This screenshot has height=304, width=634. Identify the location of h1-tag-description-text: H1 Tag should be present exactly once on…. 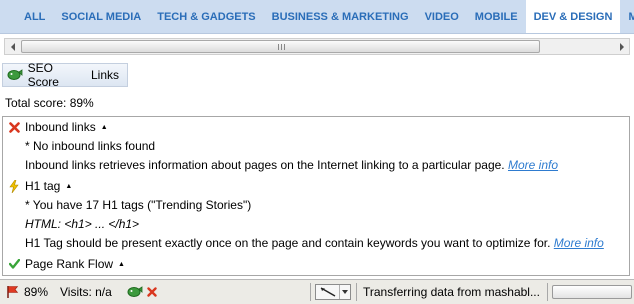
(288, 243).